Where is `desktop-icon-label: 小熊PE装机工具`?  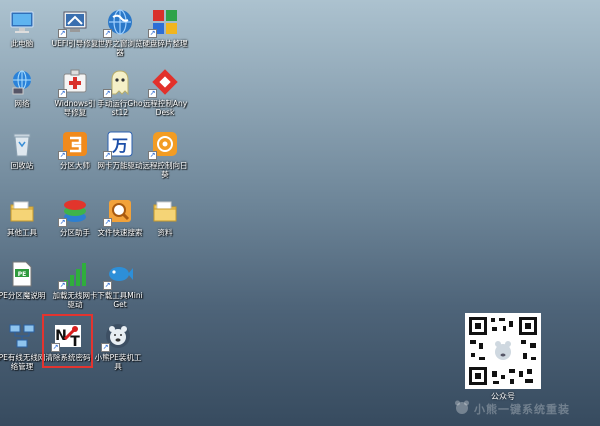 desktop-icon-label: 小熊PE装机工具 is located at coordinates (118, 362).